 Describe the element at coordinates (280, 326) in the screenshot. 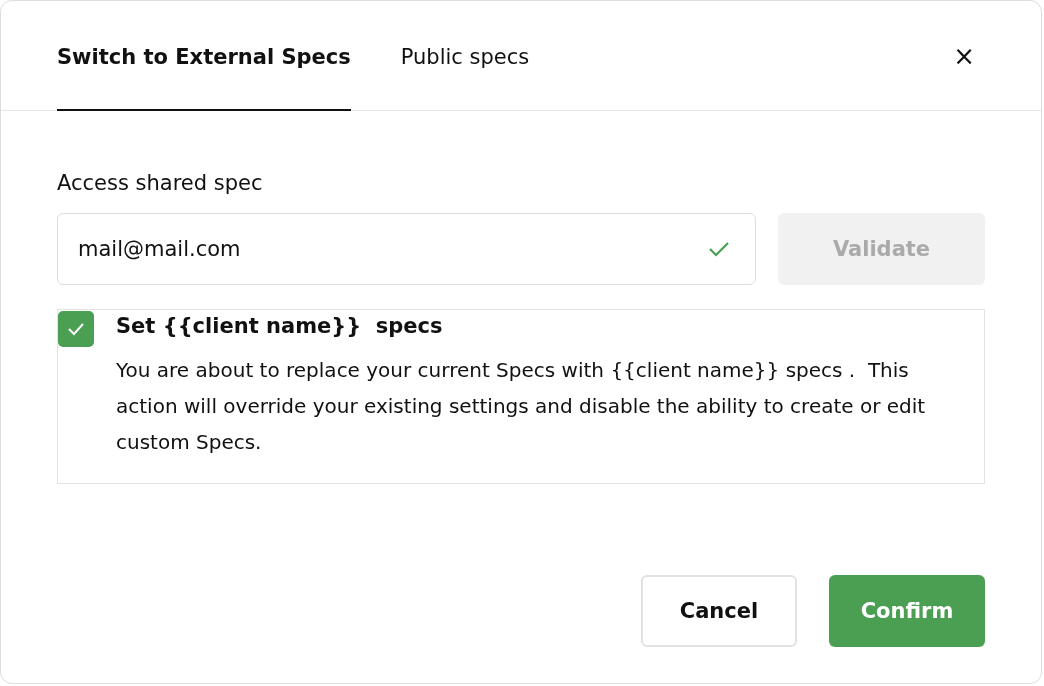

I see `option-title: Set {{client name}} specs` at that location.